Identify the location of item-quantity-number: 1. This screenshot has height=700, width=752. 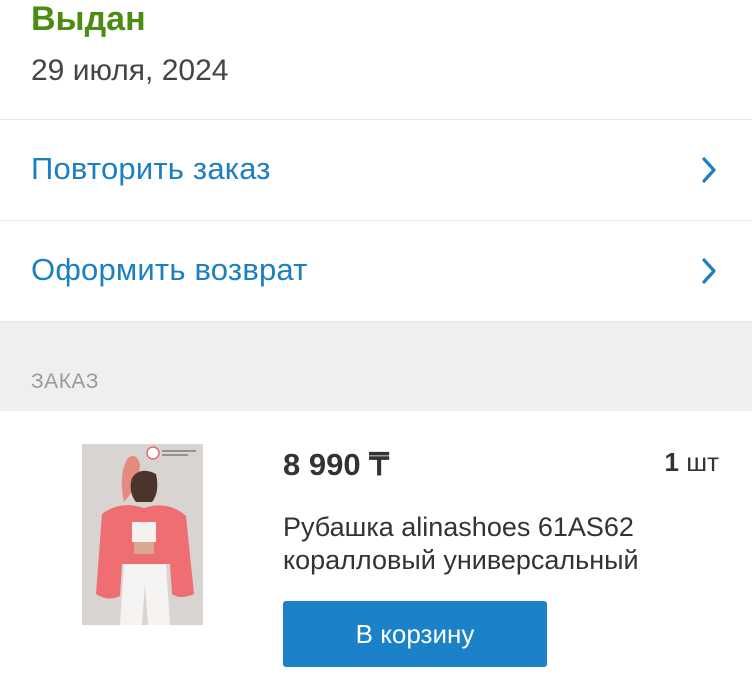
(671, 462).